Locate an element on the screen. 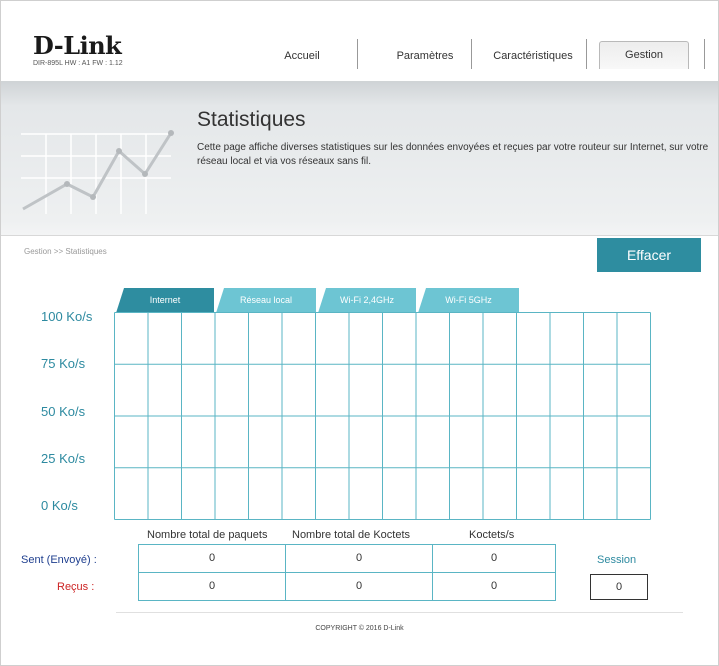 The height and width of the screenshot is (666, 719). received-koctets-cell: 0 is located at coordinates (359, 586).